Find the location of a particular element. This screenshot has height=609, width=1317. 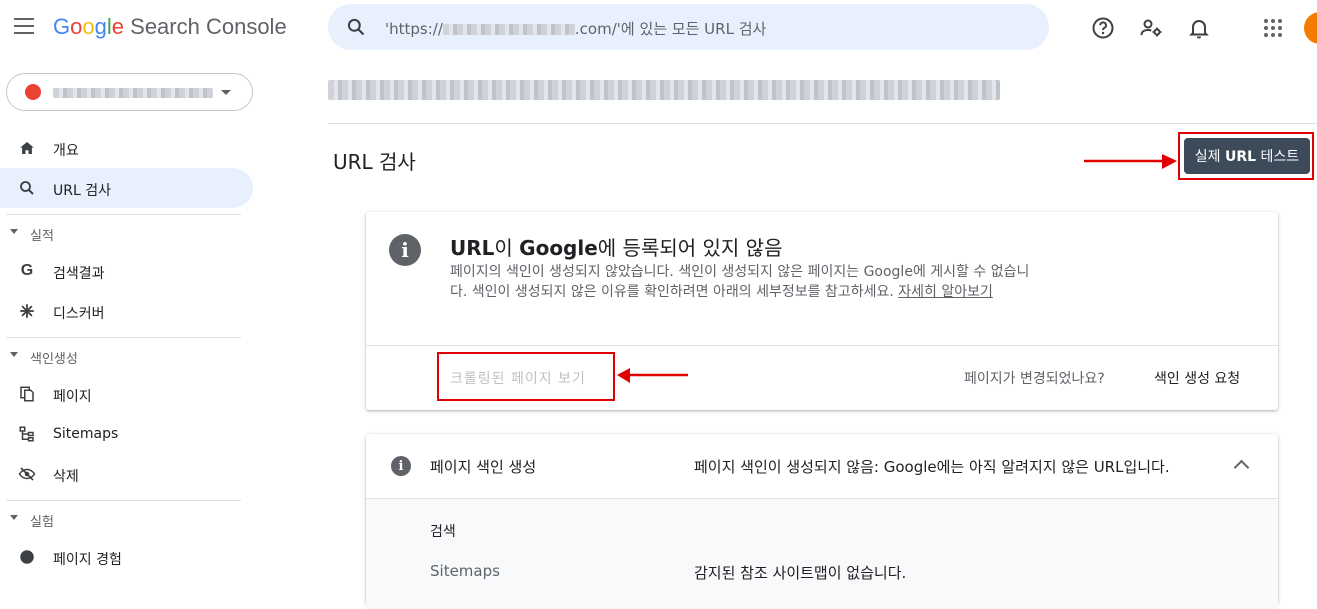

removals-icon is located at coordinates (27, 474).